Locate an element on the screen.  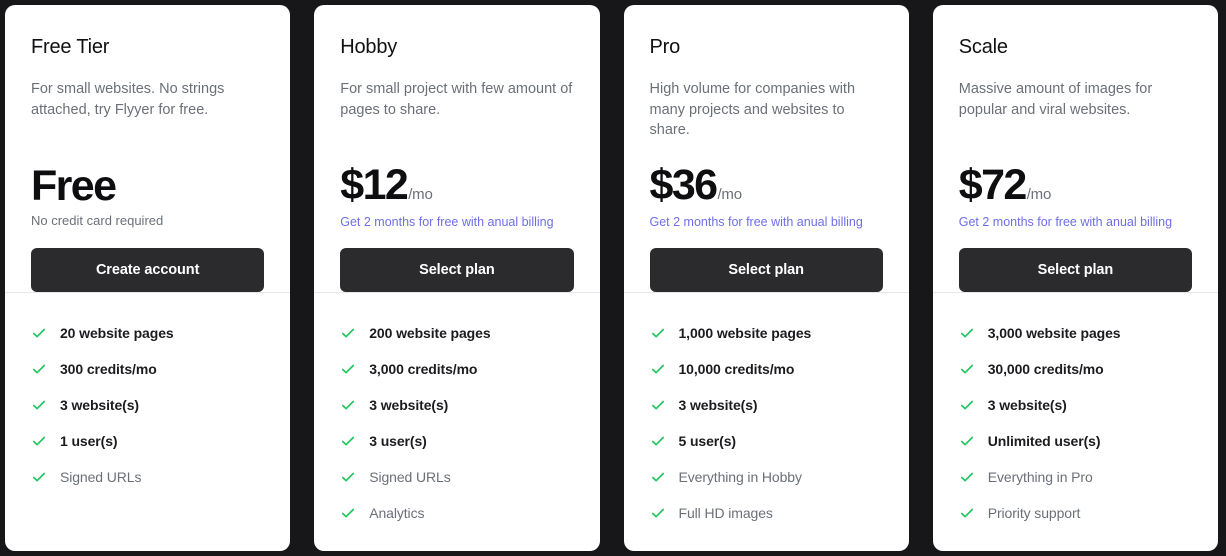
select-plan-button-hobby: Select plan is located at coordinates (457, 270).